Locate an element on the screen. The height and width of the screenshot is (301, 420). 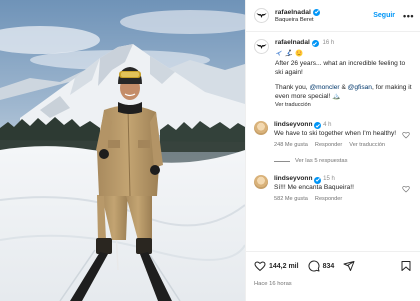
replies-divider is located at coordinates (282, 161).